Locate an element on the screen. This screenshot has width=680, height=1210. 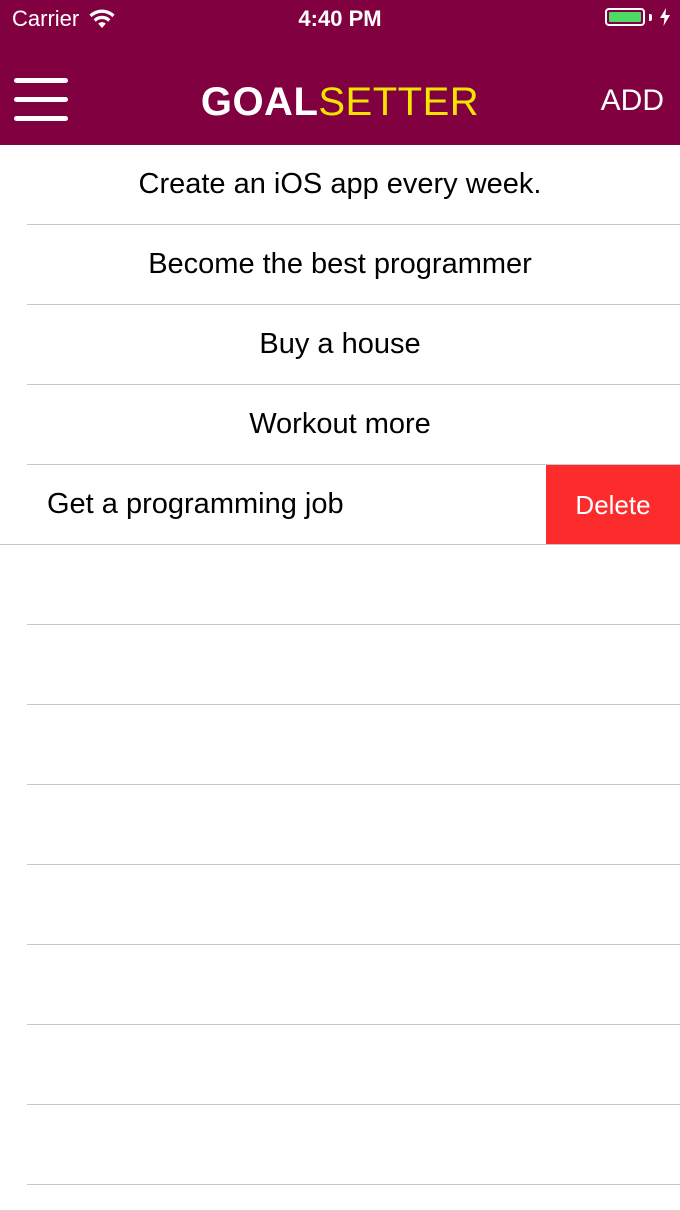
battery-nub is located at coordinates (650, 17).